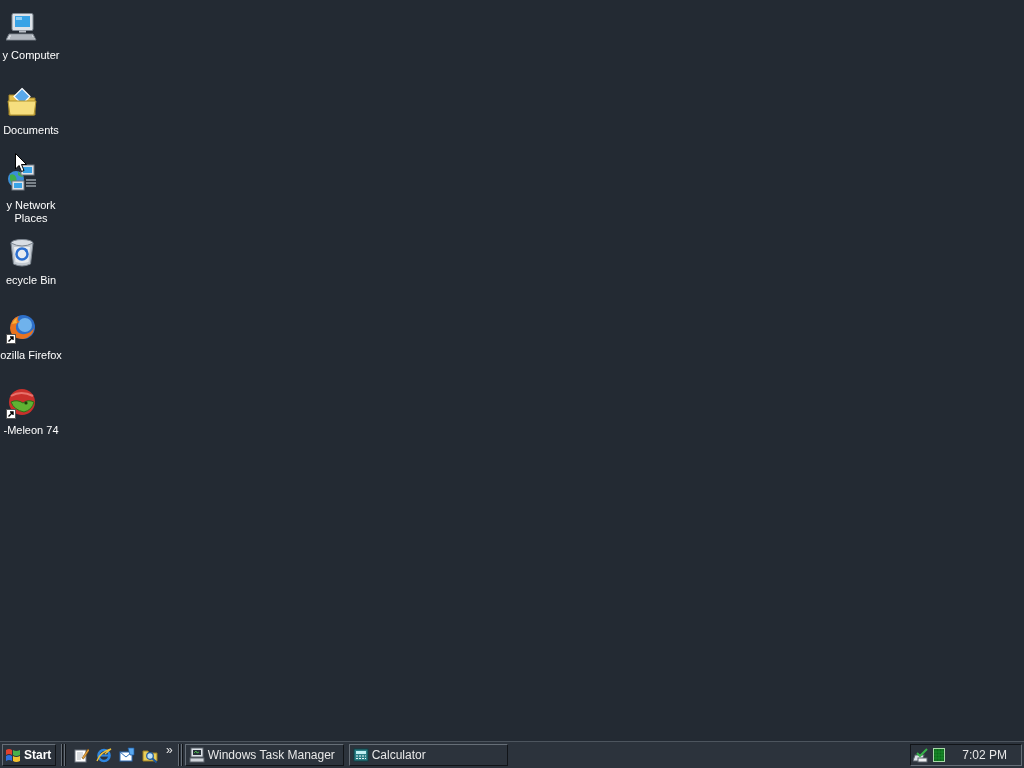 The image size is (1024, 768). What do you see at coordinates (360, 755) in the screenshot?
I see `calculator-icon` at bounding box center [360, 755].